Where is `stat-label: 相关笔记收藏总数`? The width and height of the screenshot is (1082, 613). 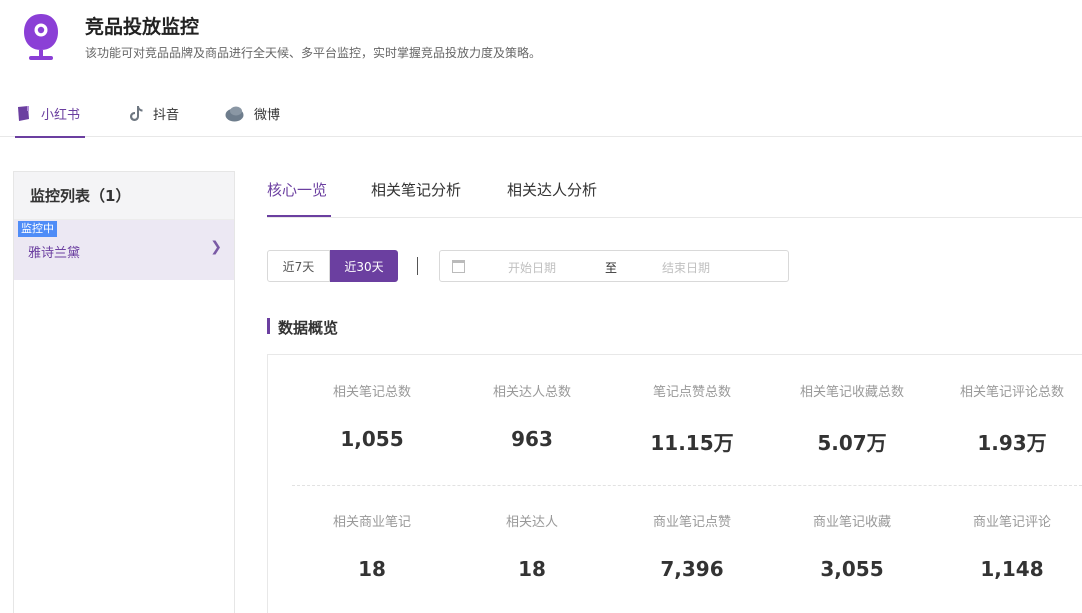
stat-label: 相关笔记收藏总数 is located at coordinates (851, 392).